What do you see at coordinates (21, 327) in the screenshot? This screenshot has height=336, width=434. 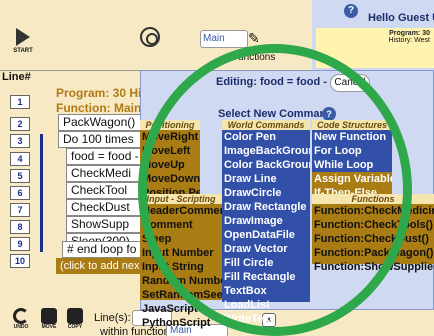 I see `undo-label: UNDO` at bounding box center [21, 327].